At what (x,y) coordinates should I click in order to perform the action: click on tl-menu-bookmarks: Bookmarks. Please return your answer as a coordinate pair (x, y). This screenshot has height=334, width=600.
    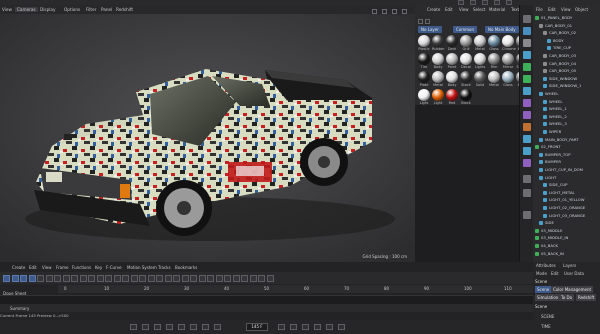
    Looking at the image, I should click on (186, 267).